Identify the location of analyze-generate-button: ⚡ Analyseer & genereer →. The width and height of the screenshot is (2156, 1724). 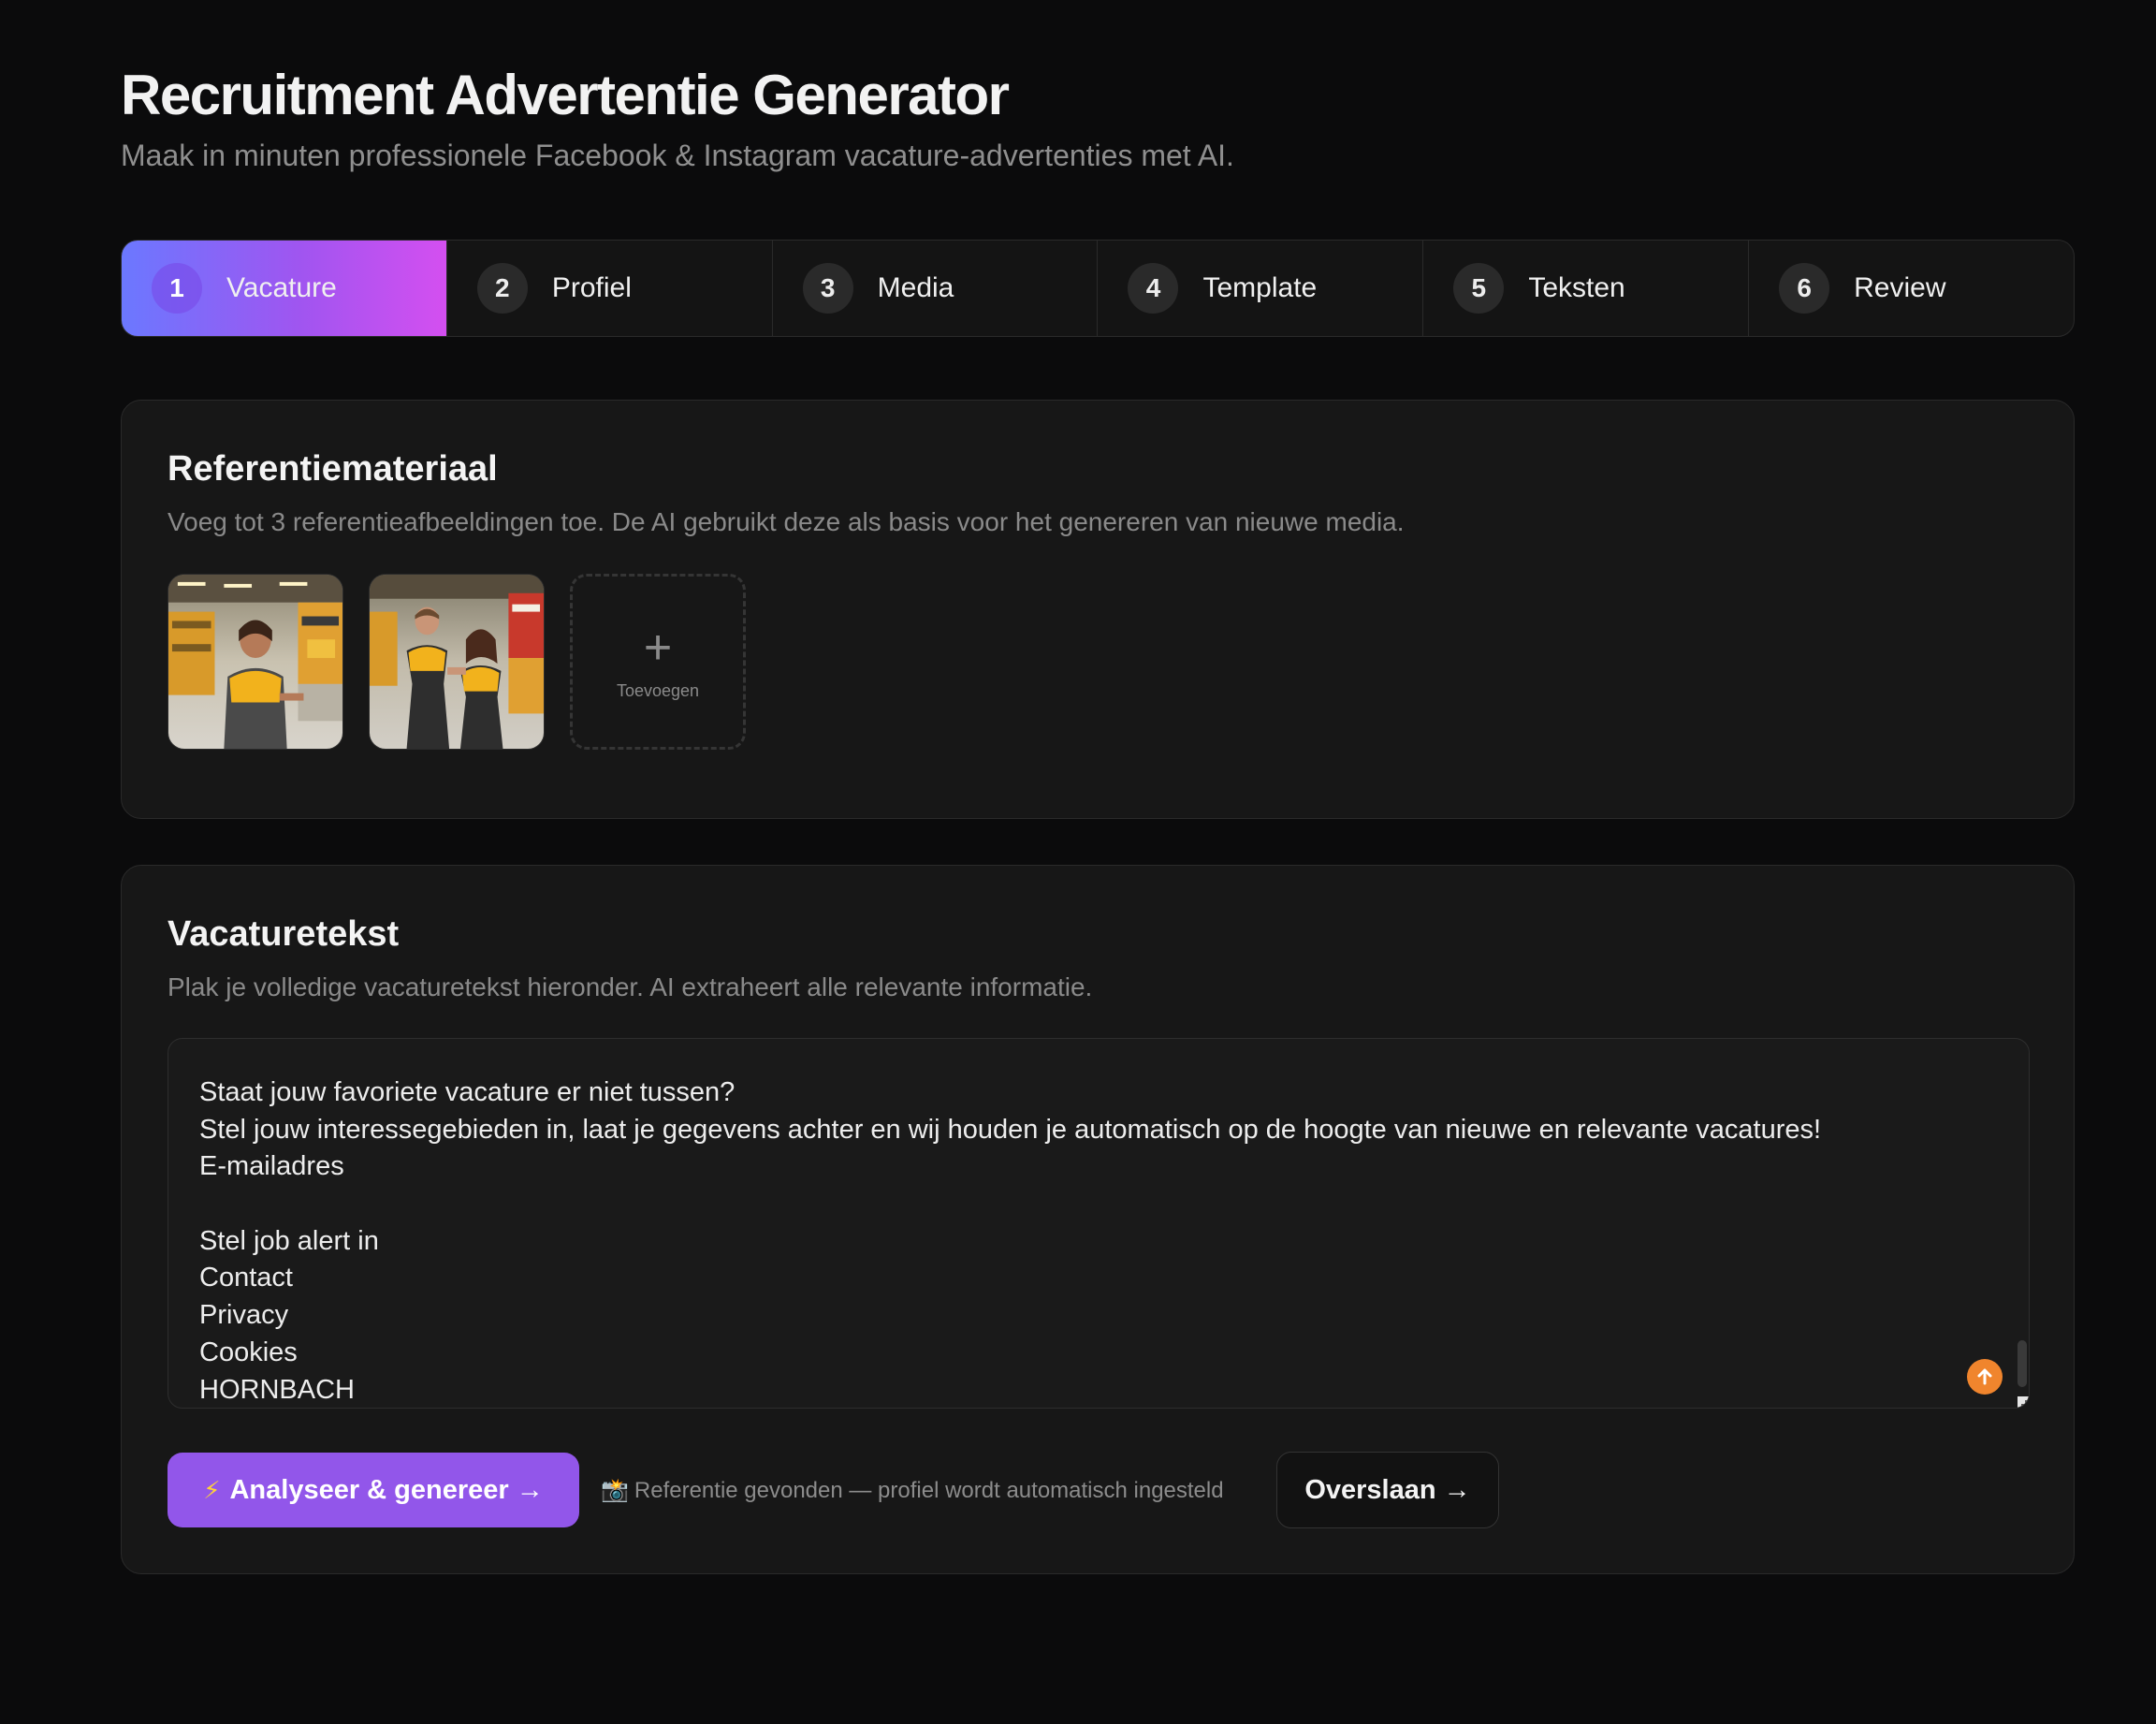
(373, 1490).